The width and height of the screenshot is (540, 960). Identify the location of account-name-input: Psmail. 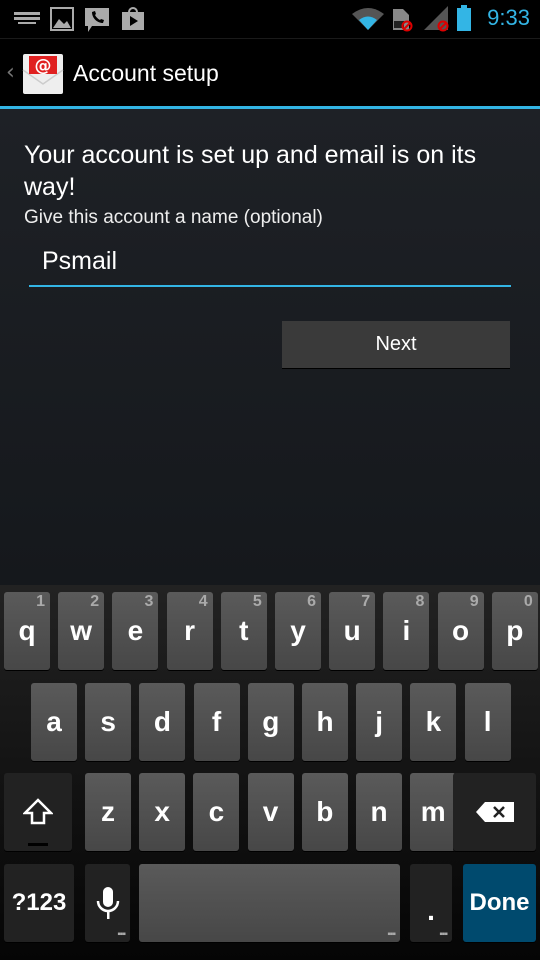
(270, 264).